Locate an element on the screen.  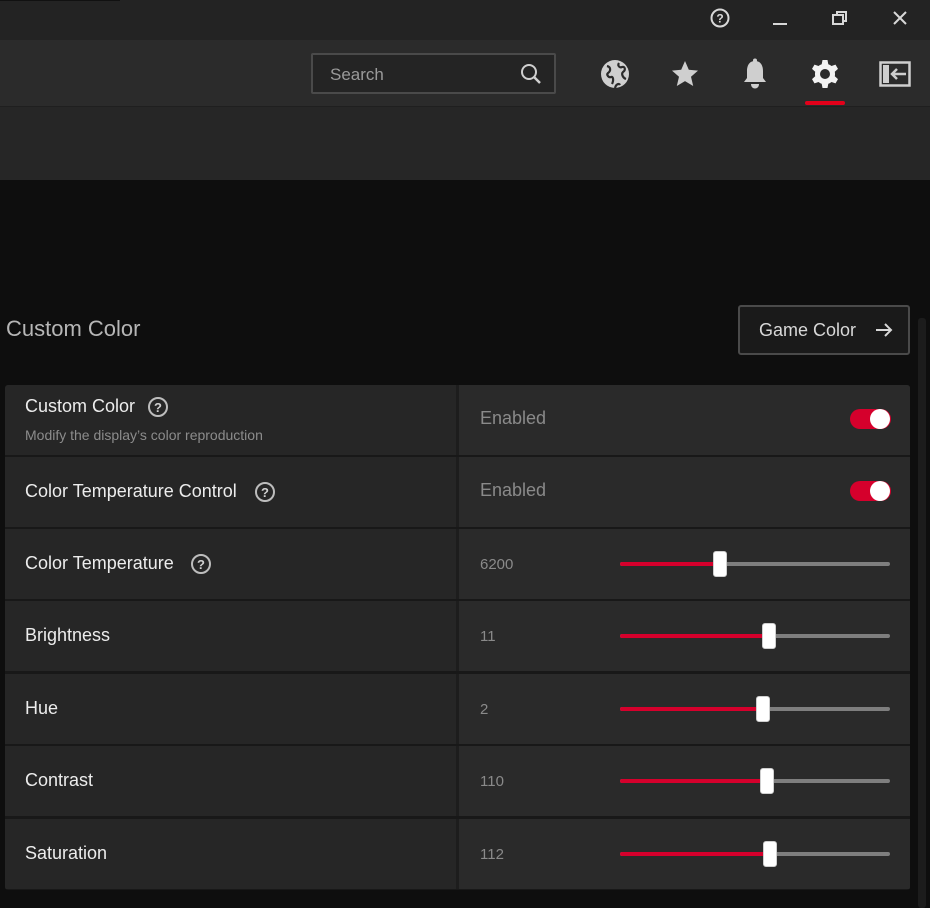
globe-icon is located at coordinates (615, 74).